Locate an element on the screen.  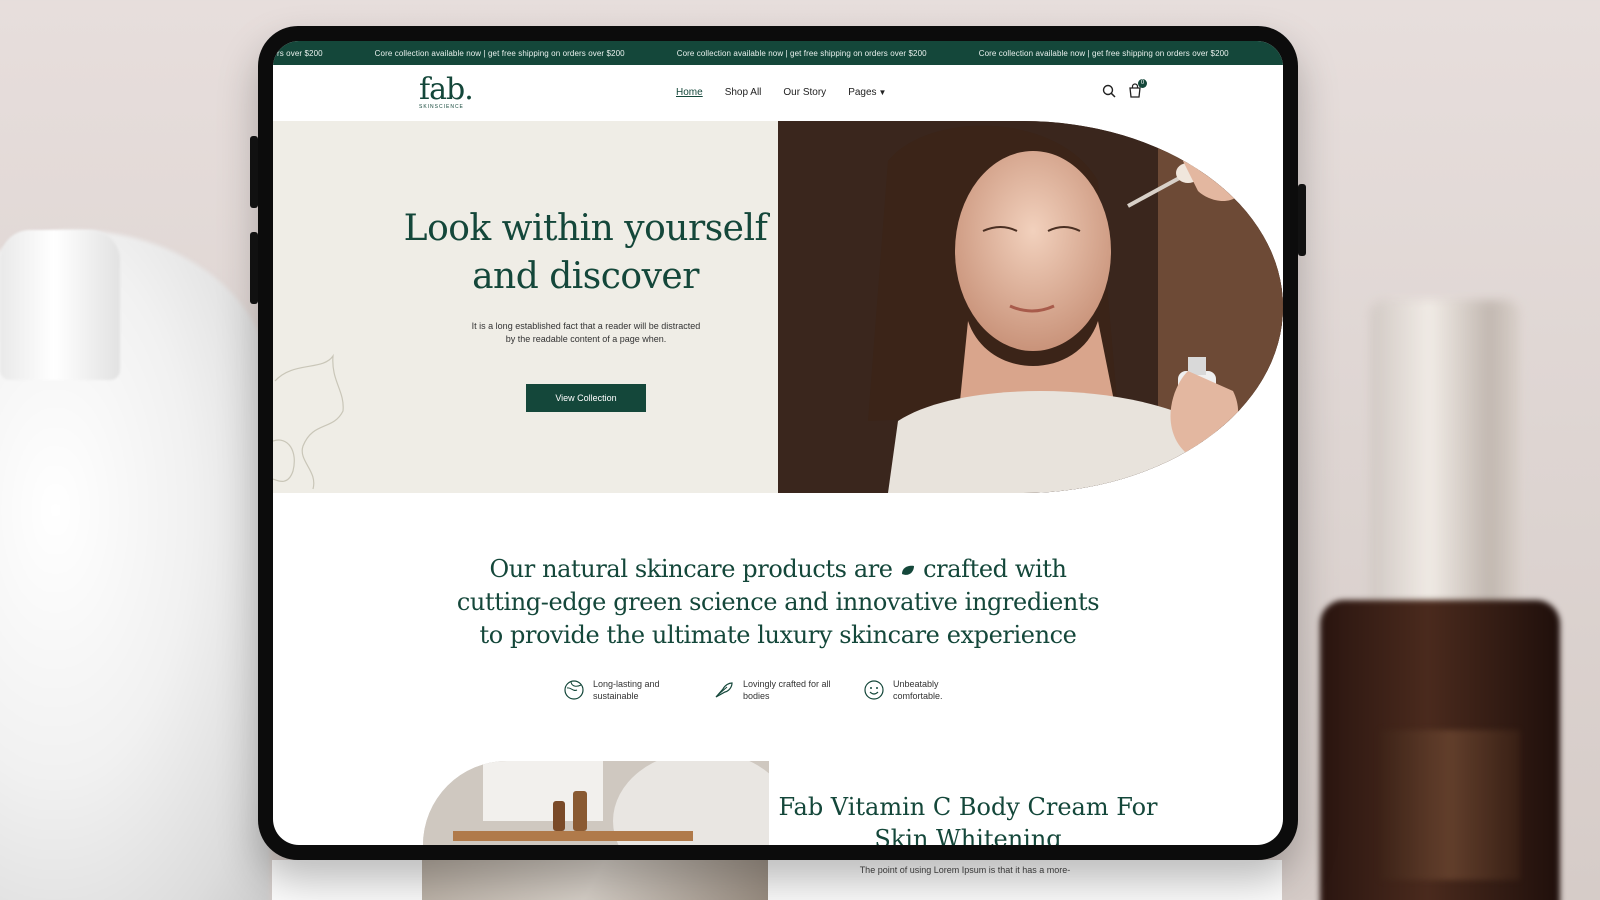
volume-down-button is located at coordinates (254, 268).